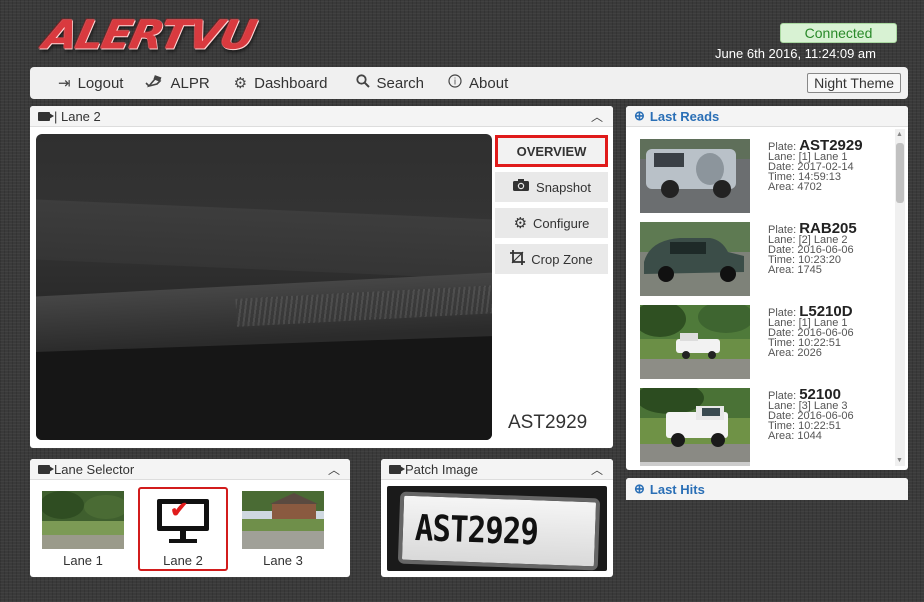 This screenshot has width=924, height=602. I want to click on lane-1-thumbnail, so click(83, 520).